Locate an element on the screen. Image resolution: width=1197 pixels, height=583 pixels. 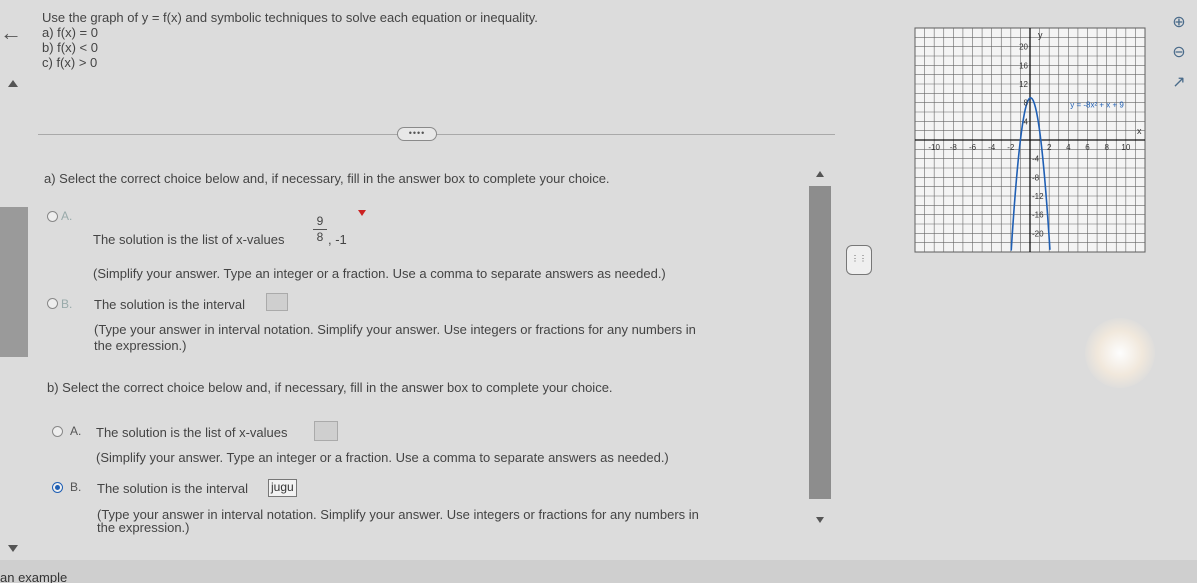
part-a-option-b-hint-2: the expression.) is located at coordinates (140, 345).